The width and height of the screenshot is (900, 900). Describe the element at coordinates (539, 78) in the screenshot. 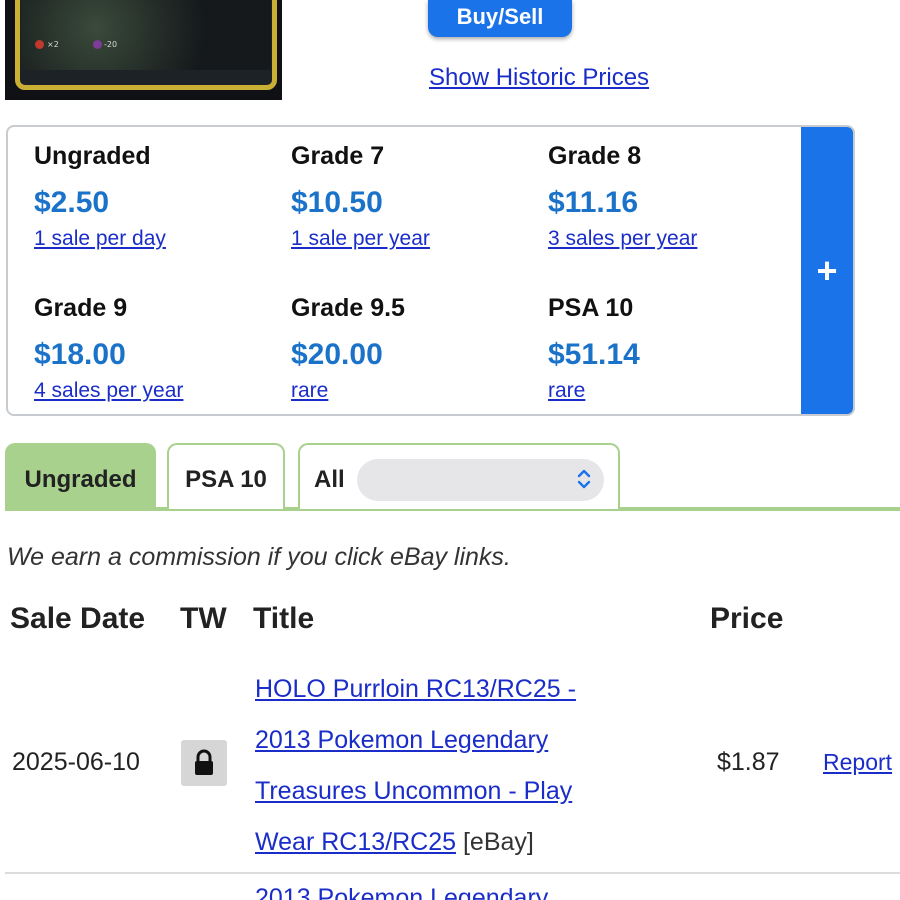

I see `show-historic-prices-link: Show Historic Prices` at that location.